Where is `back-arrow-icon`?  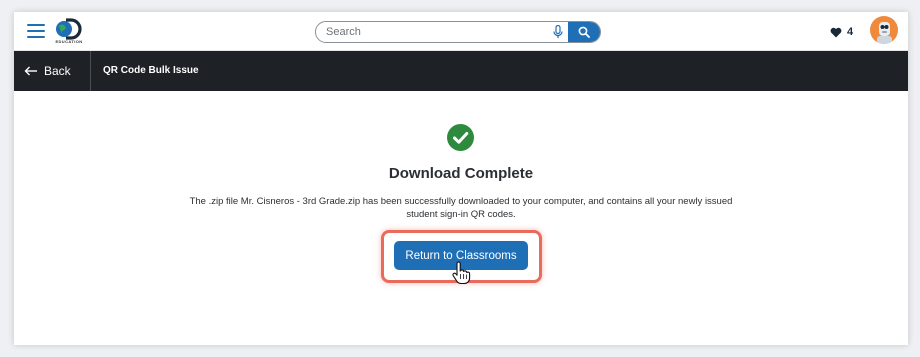
back-arrow-icon is located at coordinates (30, 71).